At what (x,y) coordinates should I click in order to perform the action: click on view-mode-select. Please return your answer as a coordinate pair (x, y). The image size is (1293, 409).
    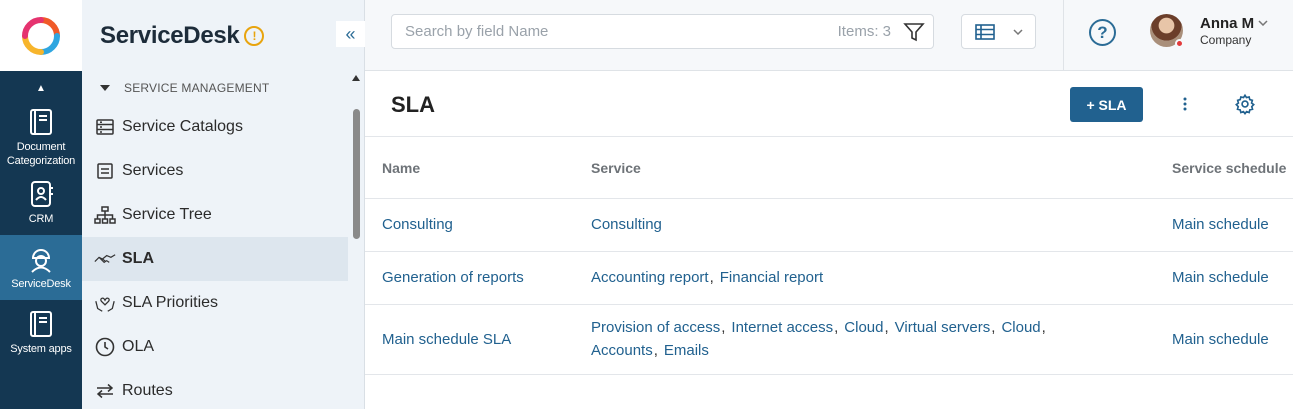
    Looking at the image, I should click on (998, 31).